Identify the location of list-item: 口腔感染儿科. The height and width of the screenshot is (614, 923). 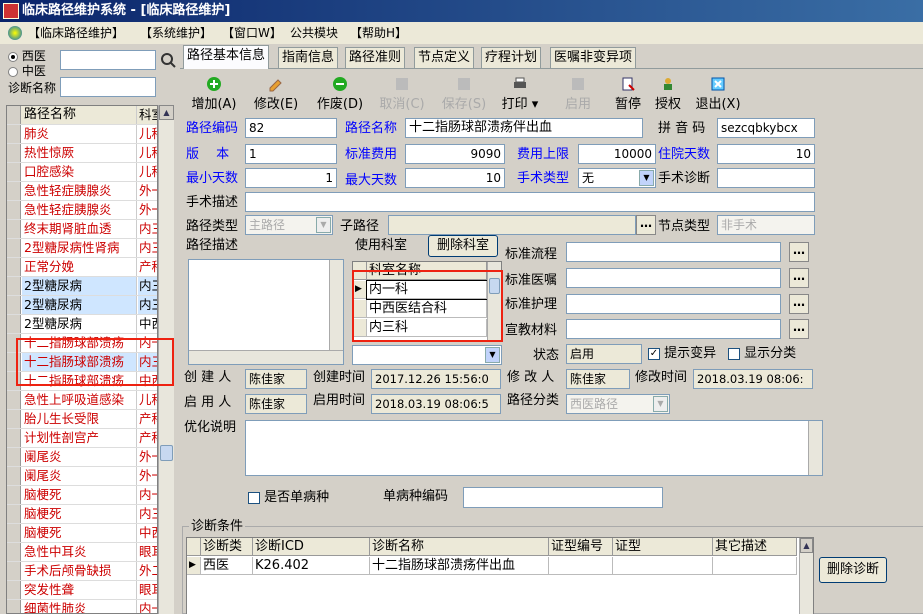
(82, 172).